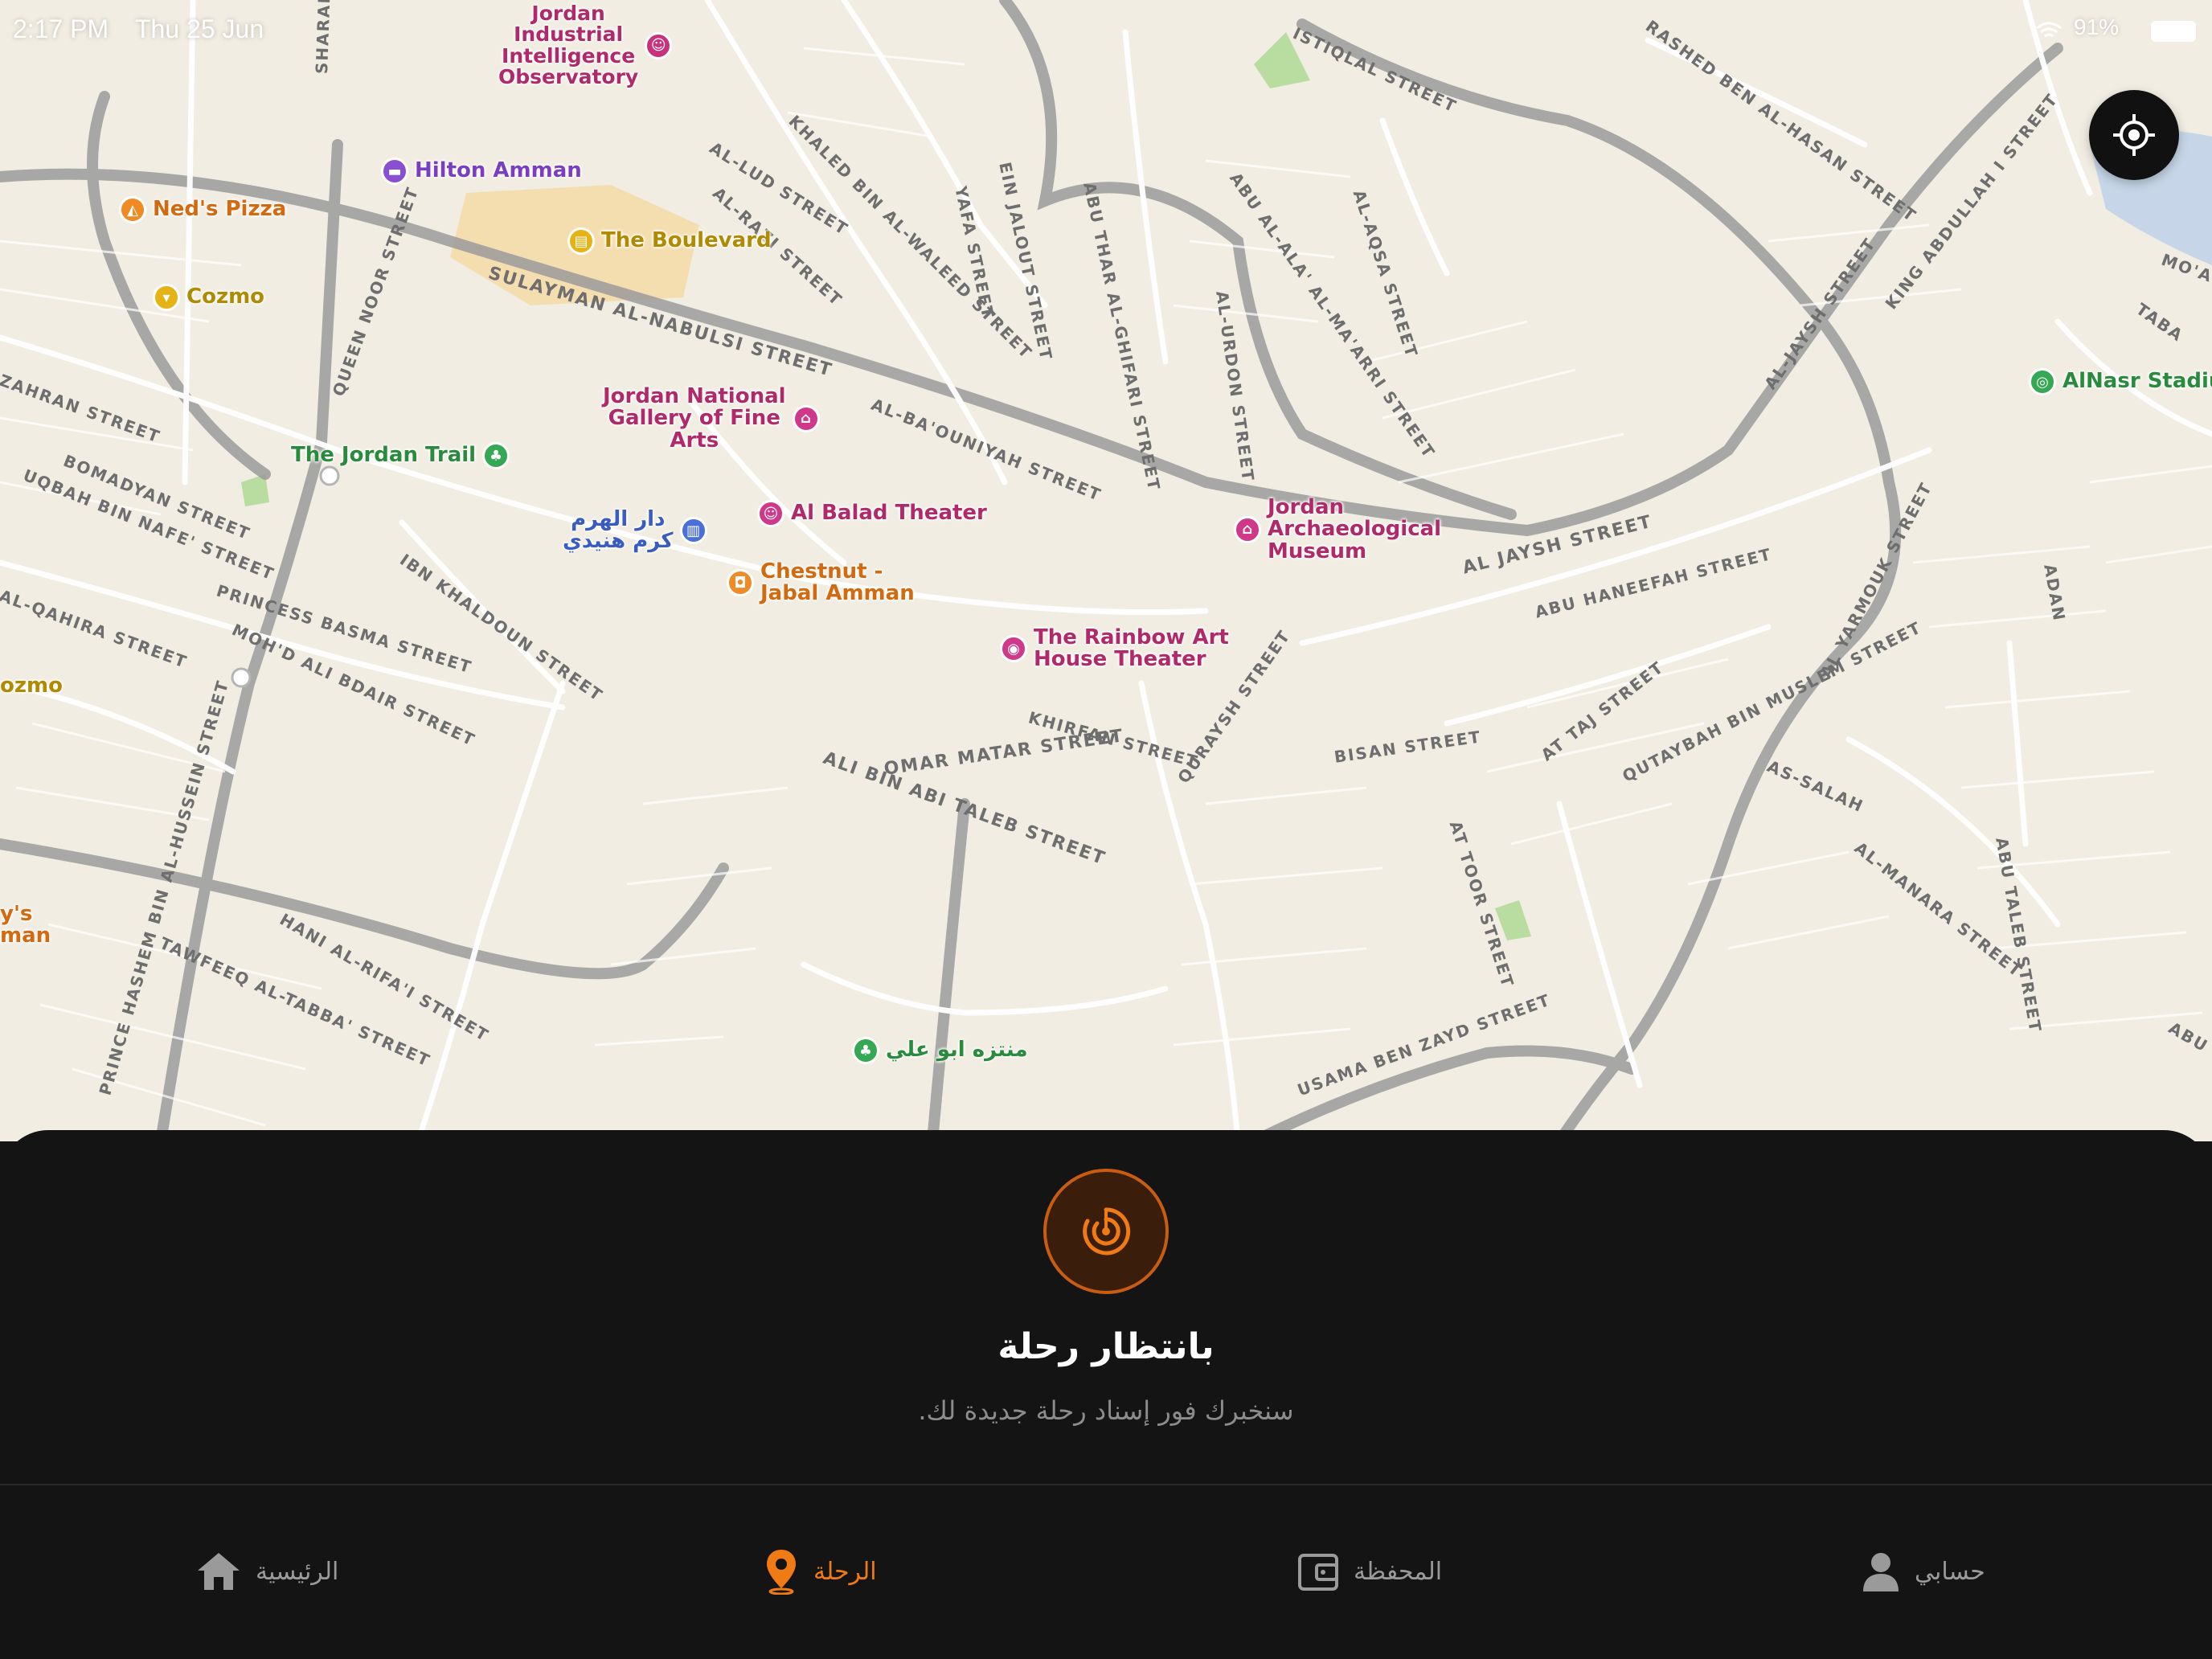 The height and width of the screenshot is (1659, 2212). I want to click on tab-home: الرئيسية, so click(267, 1571).